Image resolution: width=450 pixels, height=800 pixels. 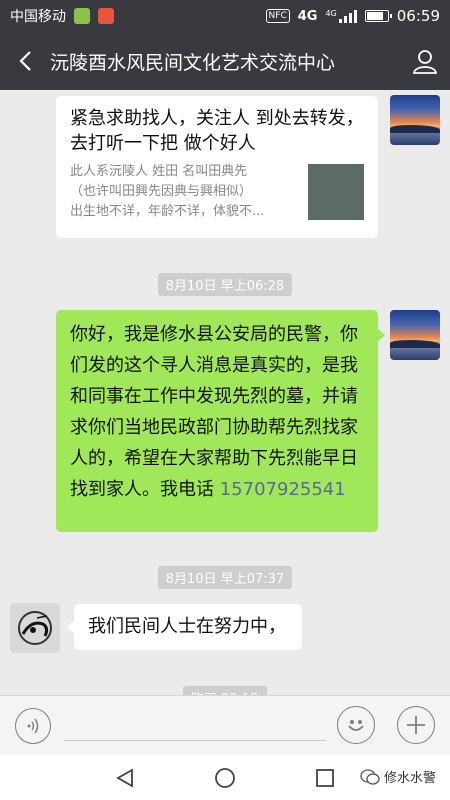 I want to click on title-bar: 沅陵酉水风民间文化艺术交流中心, so click(x=225, y=61).